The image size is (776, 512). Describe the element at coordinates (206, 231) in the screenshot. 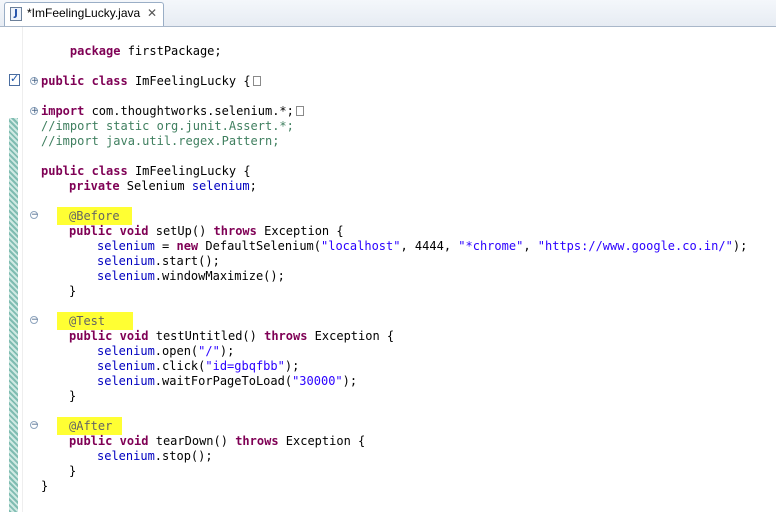

I see `code-line: public void setUp() throws Exception {` at that location.